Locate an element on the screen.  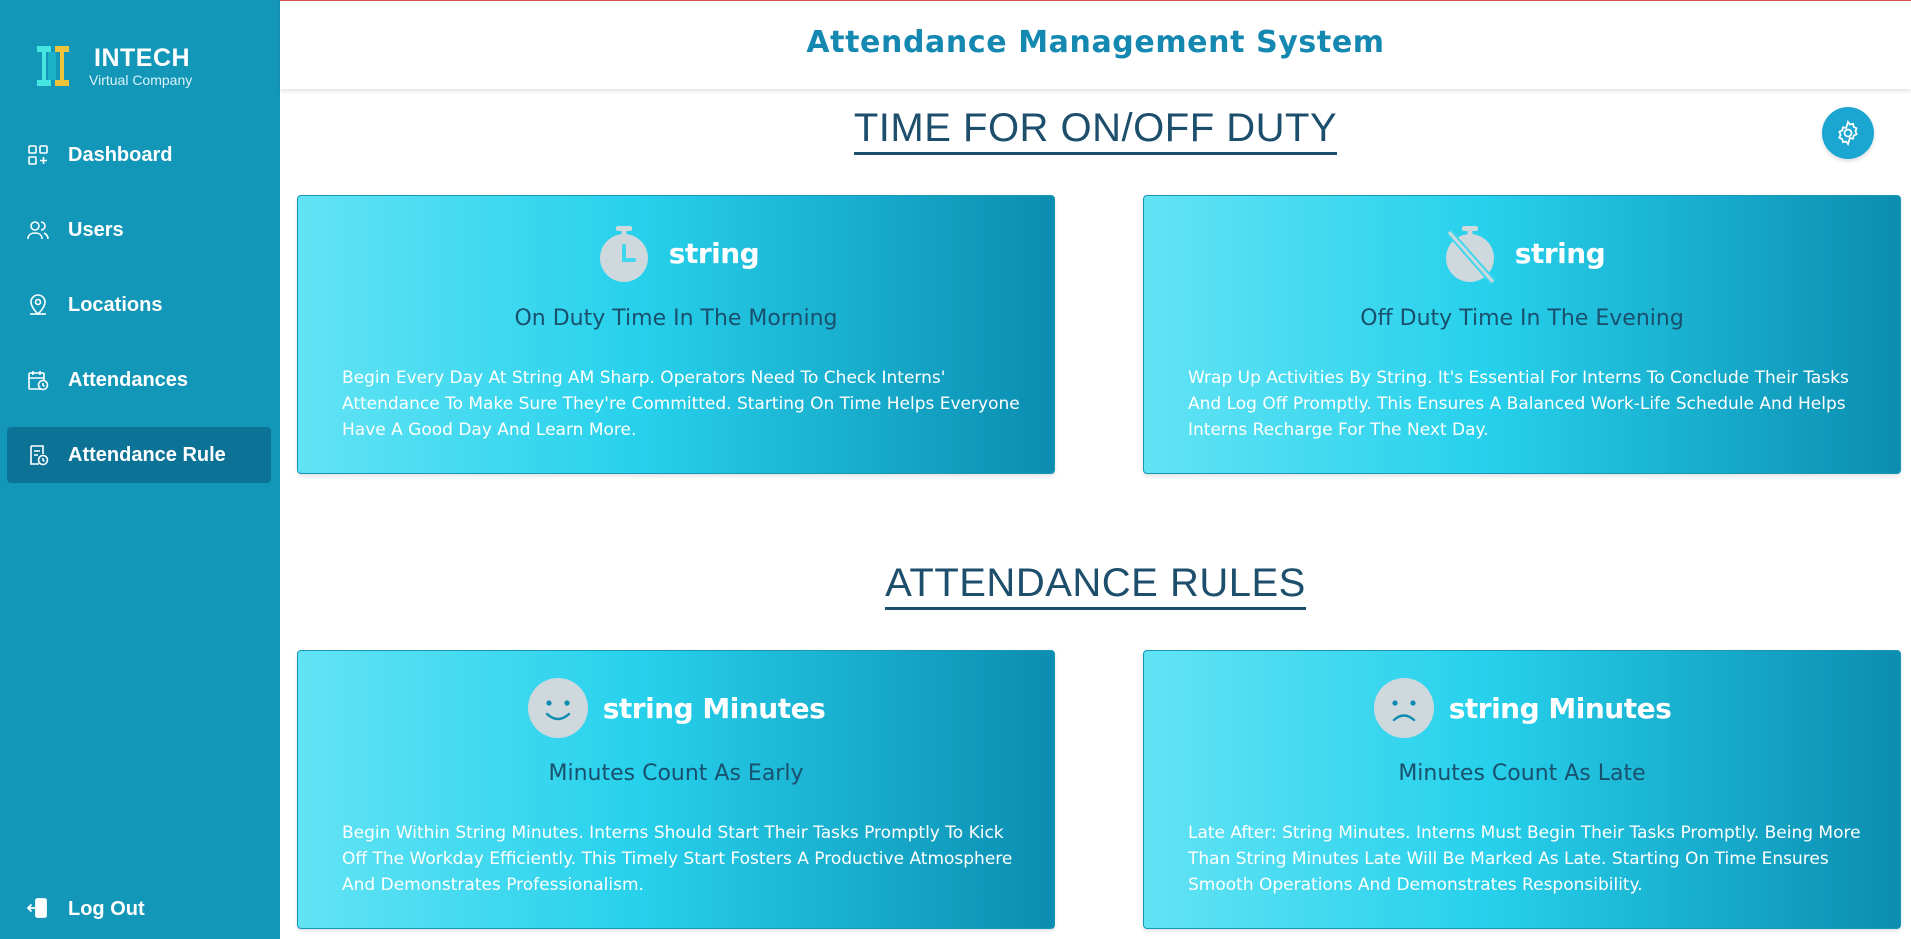
on-duty-subtitle: On Duty Time In The Morning is located at coordinates (676, 318).